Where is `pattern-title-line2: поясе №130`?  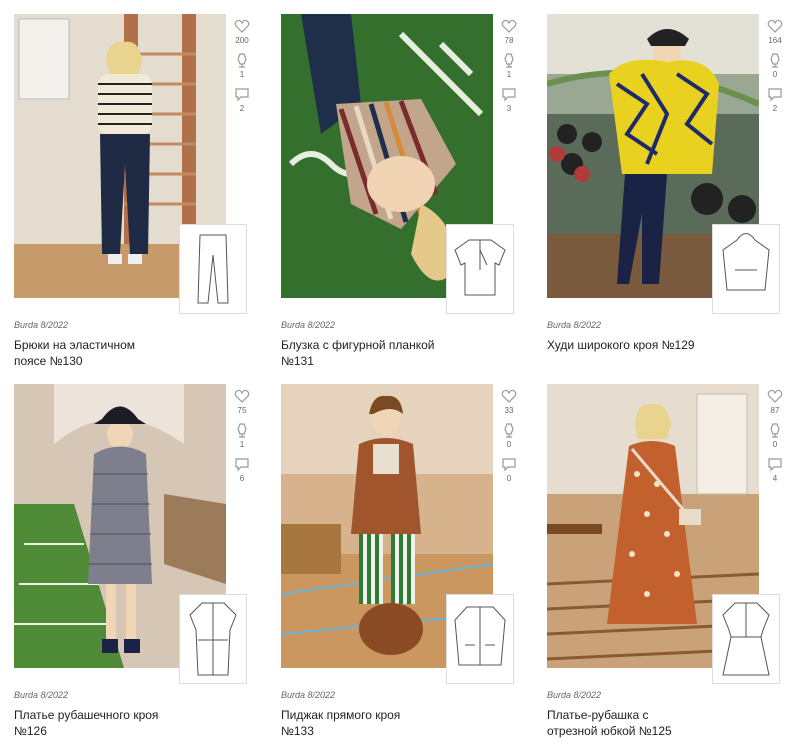 pattern-title-line2: поясе №130 is located at coordinates (134, 361).